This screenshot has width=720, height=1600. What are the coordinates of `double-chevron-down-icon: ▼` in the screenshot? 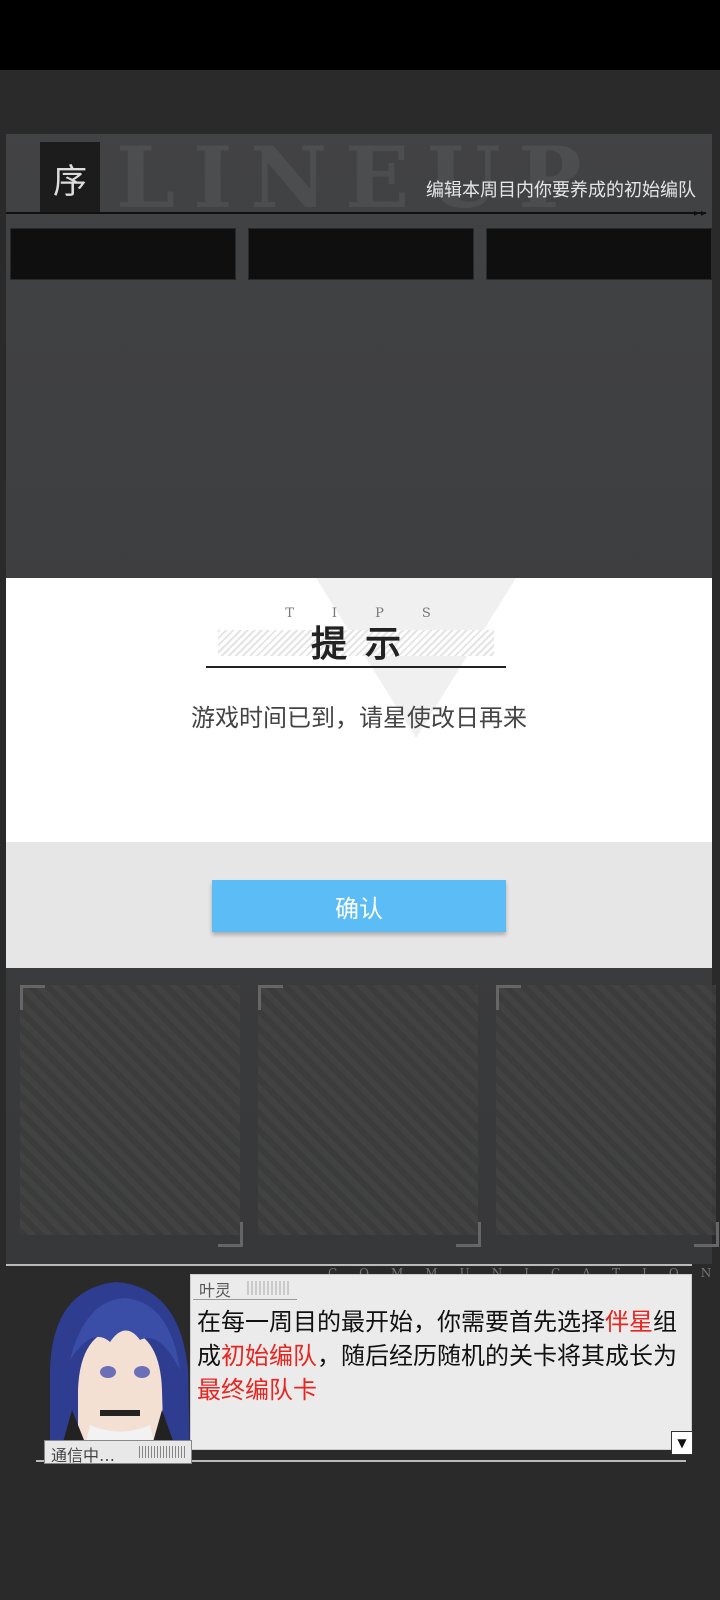 It's located at (682, 1443).